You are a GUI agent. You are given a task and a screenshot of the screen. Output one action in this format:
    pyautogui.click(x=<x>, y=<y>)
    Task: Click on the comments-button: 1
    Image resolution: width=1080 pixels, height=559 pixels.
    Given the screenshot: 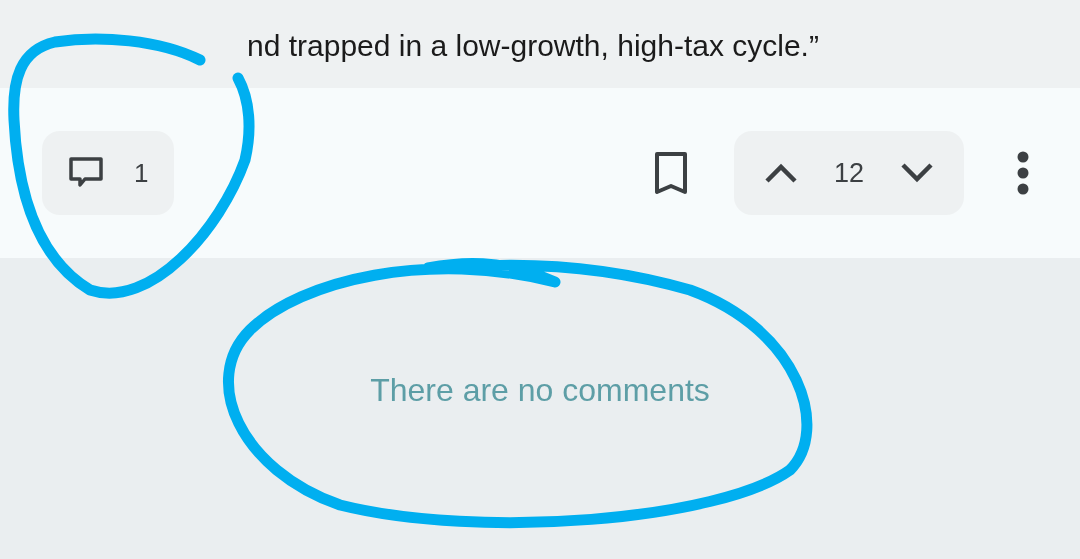 What is the action you would take?
    pyautogui.click(x=108, y=173)
    